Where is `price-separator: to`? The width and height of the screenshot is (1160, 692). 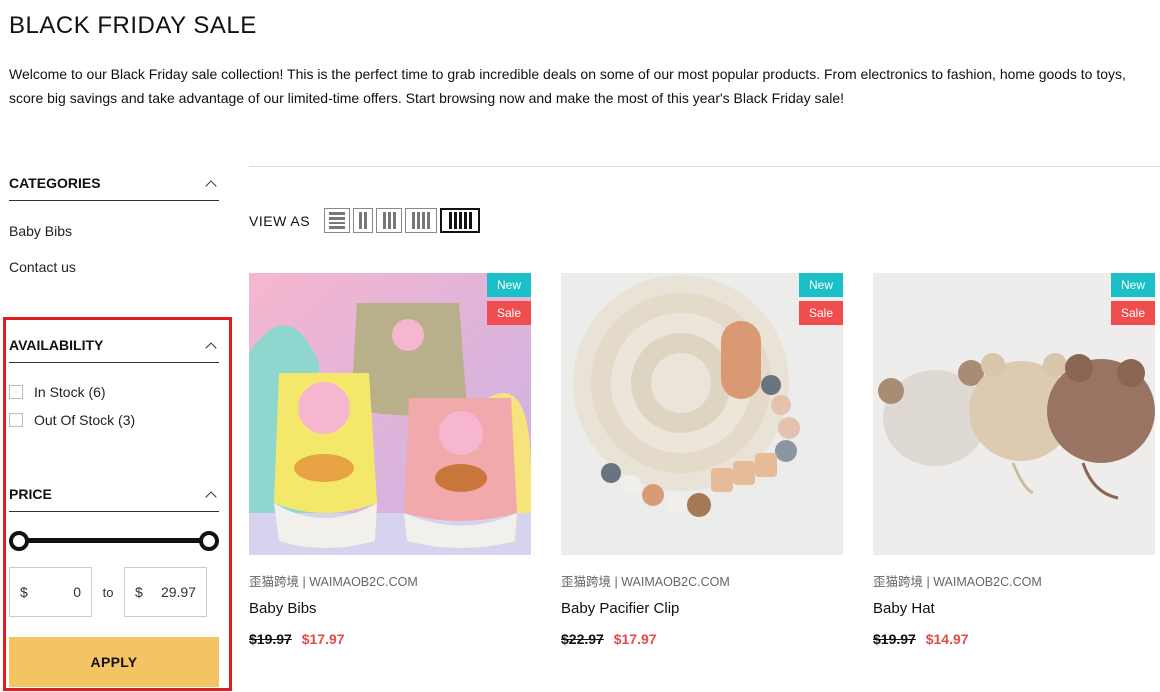
price-separator: to is located at coordinates (108, 592).